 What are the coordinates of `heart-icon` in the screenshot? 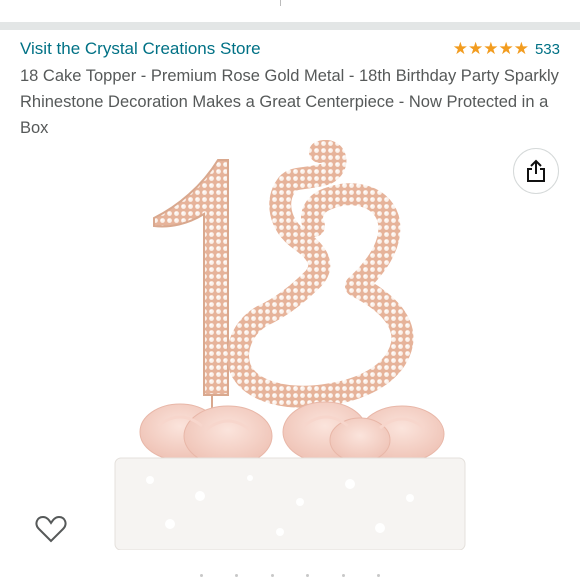 It's located at (51, 529).